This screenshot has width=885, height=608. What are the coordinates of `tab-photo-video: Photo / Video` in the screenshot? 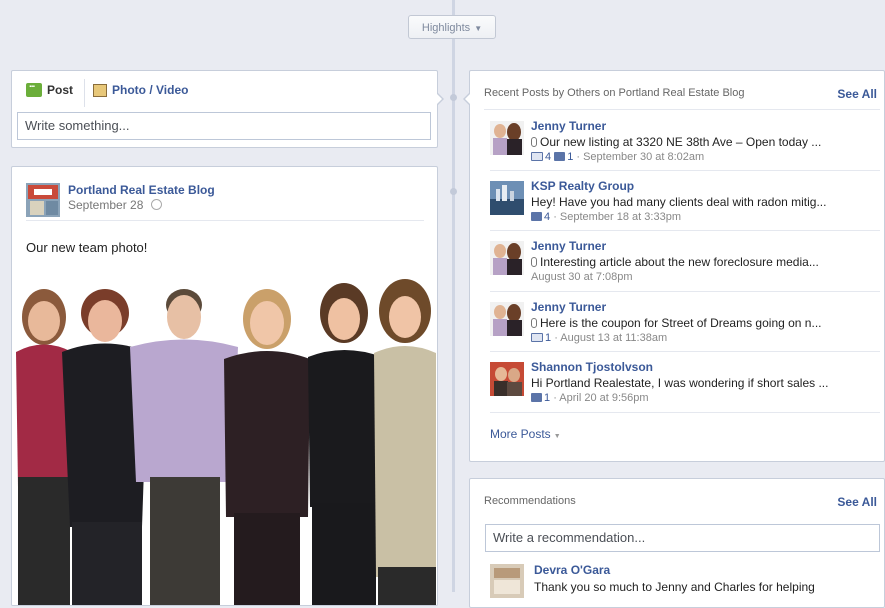 It's located at (140, 90).